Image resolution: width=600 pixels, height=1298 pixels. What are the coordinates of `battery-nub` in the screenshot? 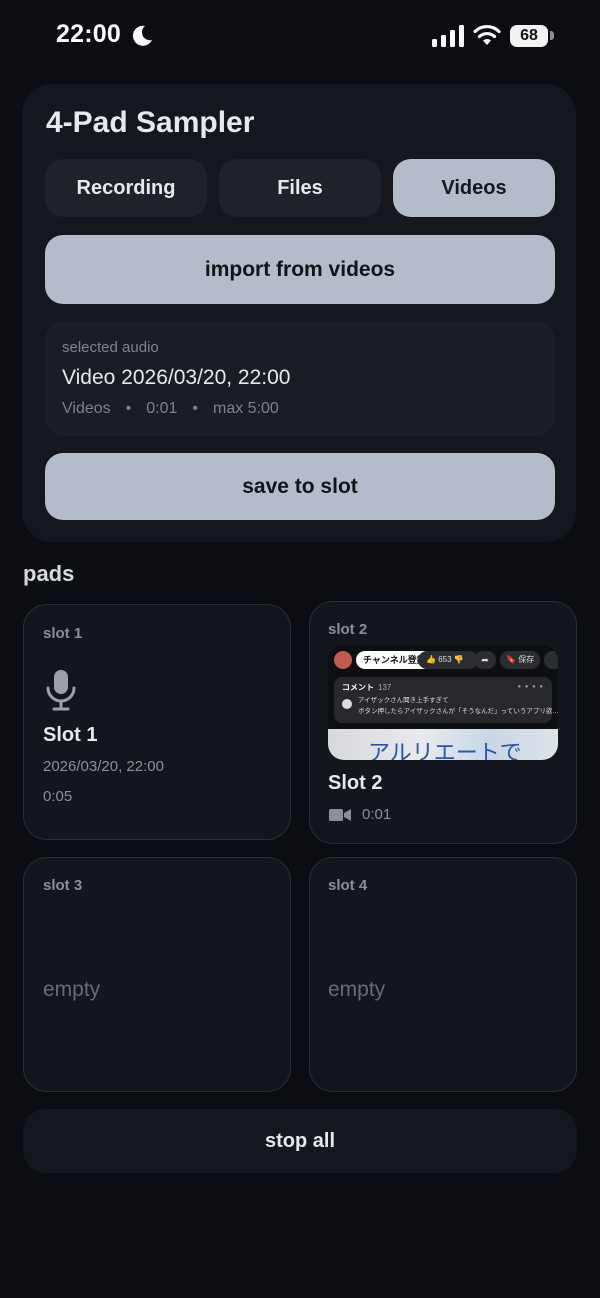 It's located at (552, 35).